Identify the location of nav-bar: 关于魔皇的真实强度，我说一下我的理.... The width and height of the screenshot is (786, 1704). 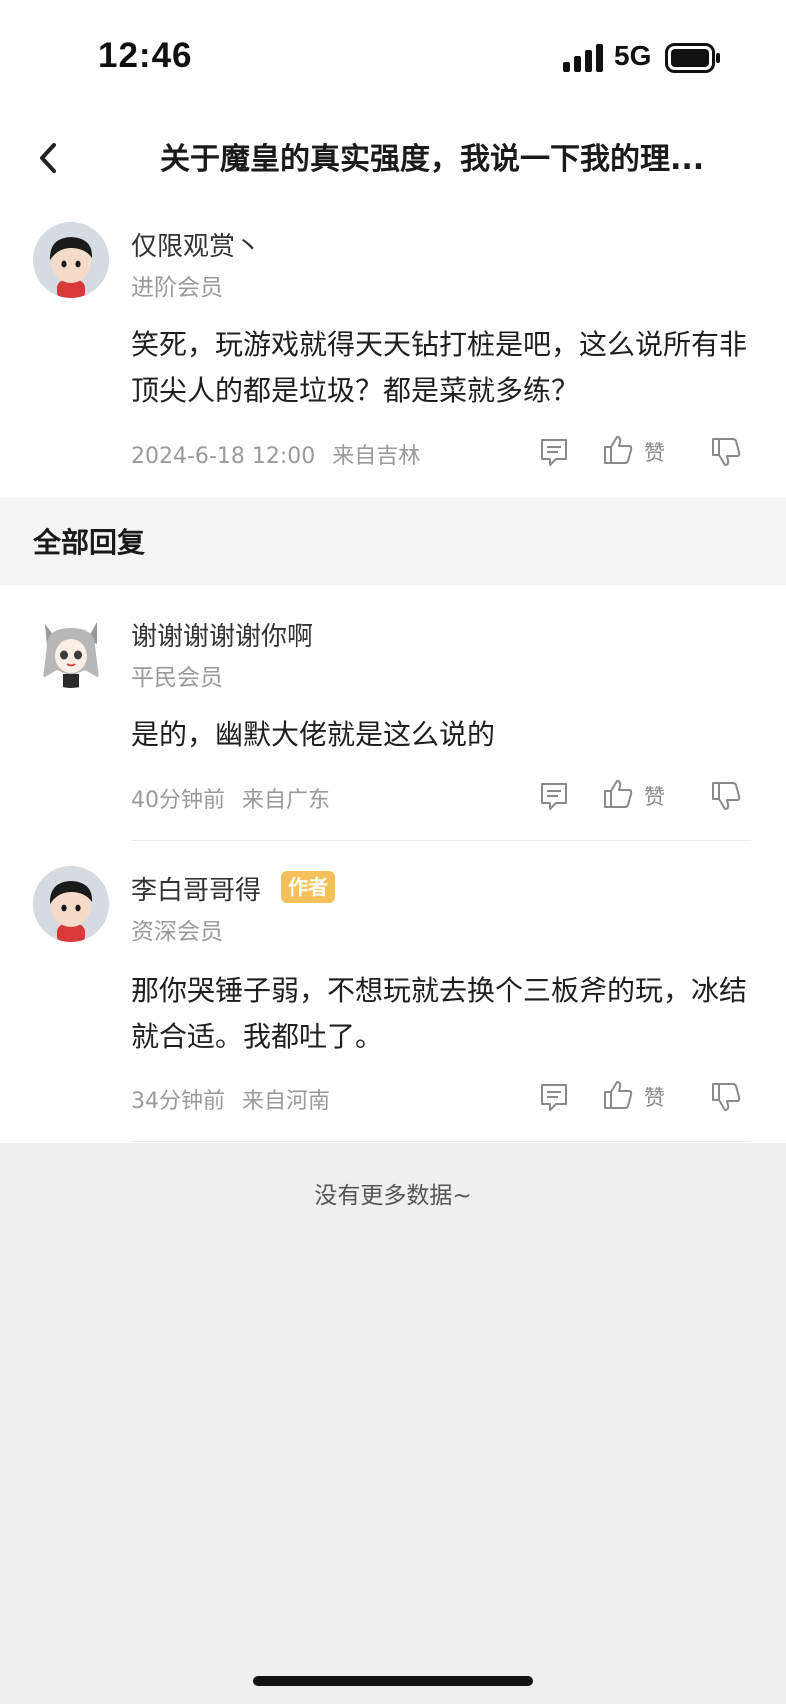
(393, 161).